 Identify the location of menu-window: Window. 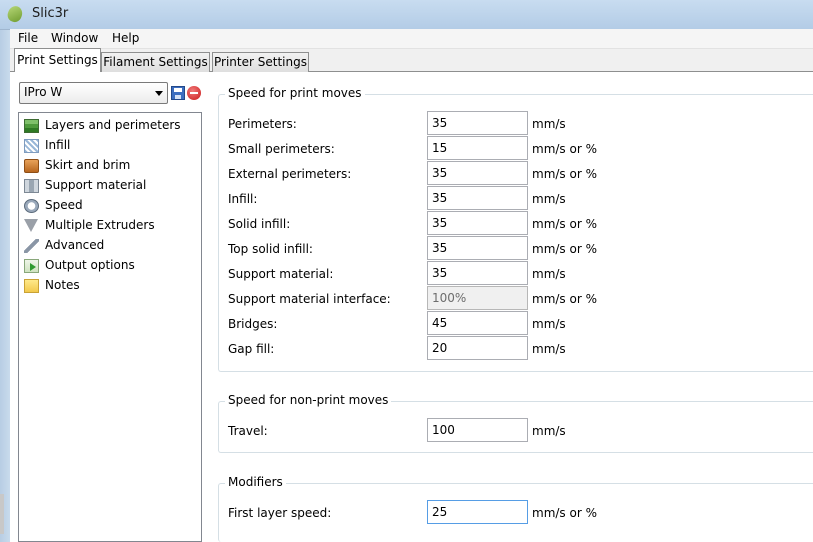
(74, 38).